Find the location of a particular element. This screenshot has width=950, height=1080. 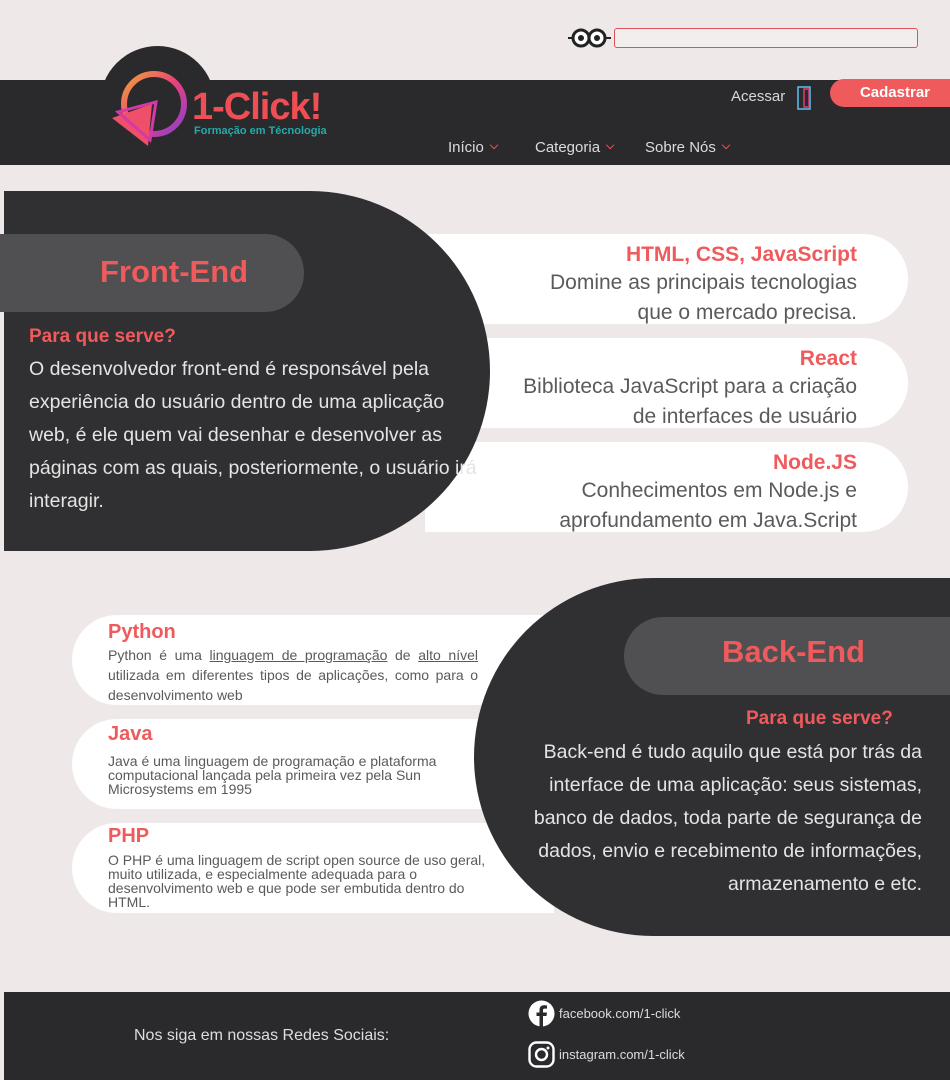

signup-button: Cadastrar is located at coordinates (890, 93).